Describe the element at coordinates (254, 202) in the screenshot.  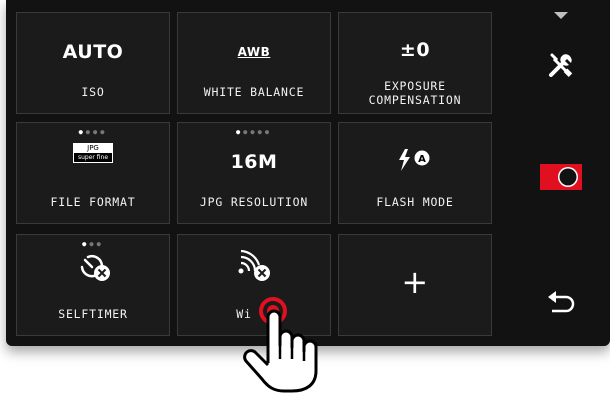
I see `jpg-resolution-label: JPG RESOLUTION` at that location.